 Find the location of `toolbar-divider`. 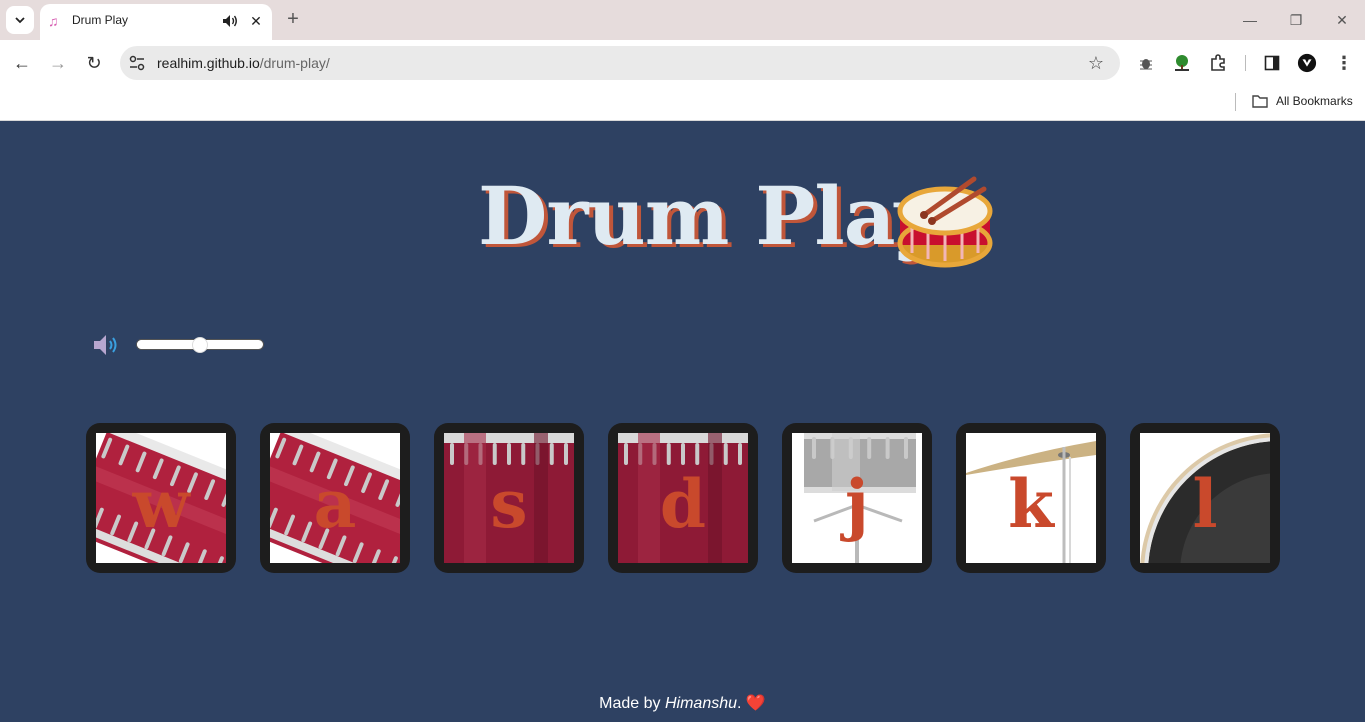

toolbar-divider is located at coordinates (1245, 63).